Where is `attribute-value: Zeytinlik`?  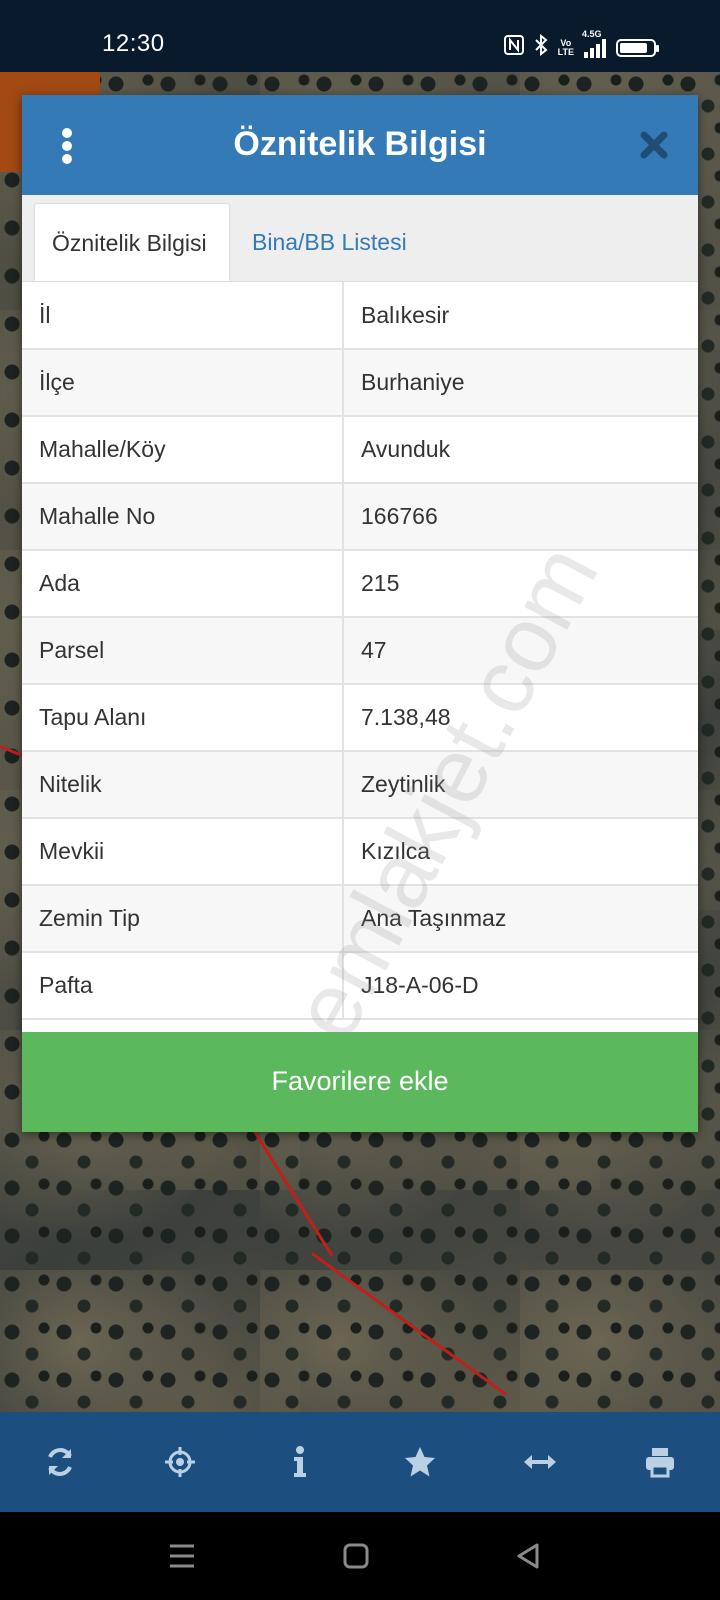
attribute-value: Zeytinlik is located at coordinates (520, 785).